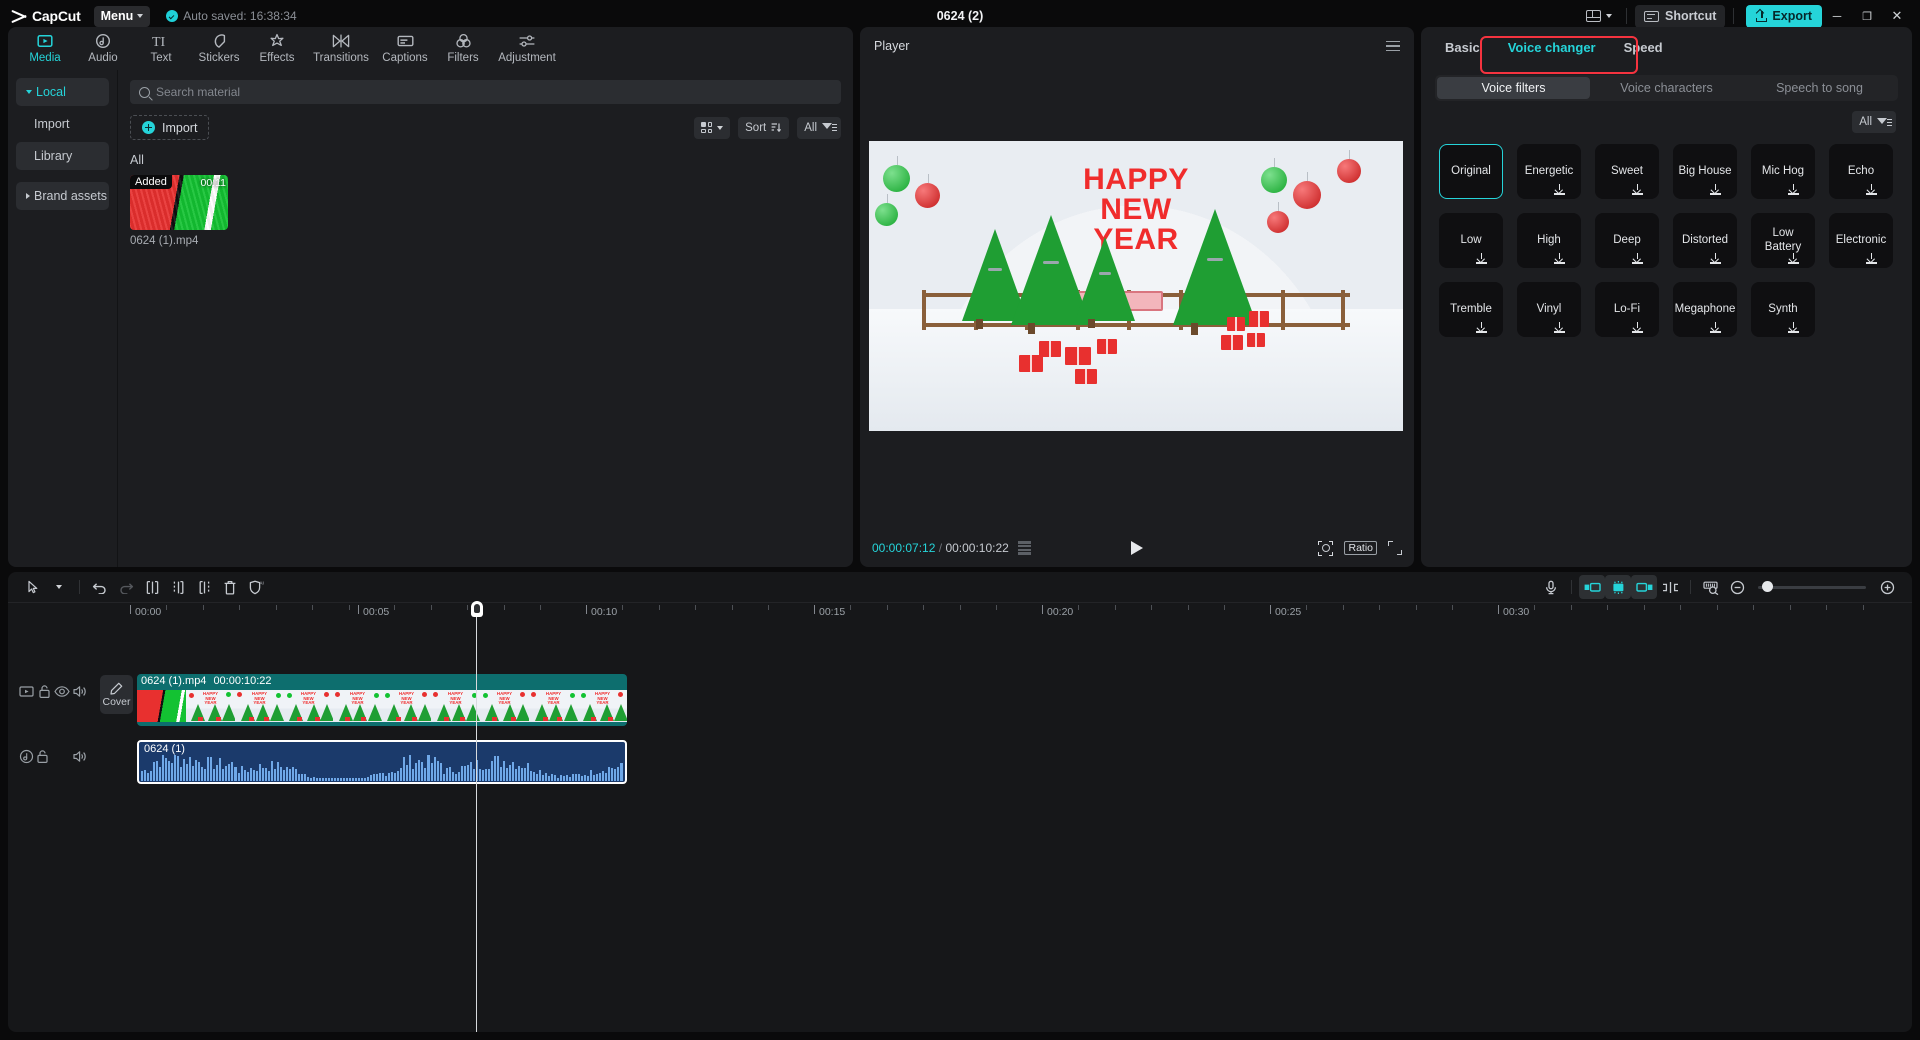 The image size is (1920, 1040). What do you see at coordinates (476, 609) in the screenshot?
I see `playhead-handle` at bounding box center [476, 609].